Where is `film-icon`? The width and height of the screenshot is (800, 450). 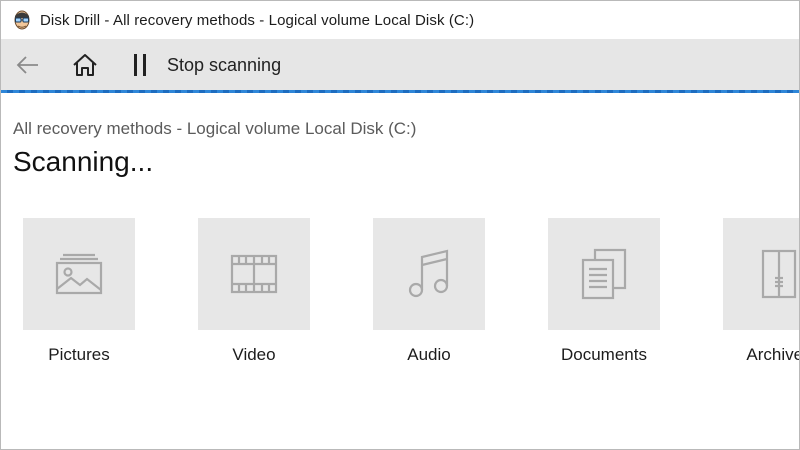 film-icon is located at coordinates (254, 274).